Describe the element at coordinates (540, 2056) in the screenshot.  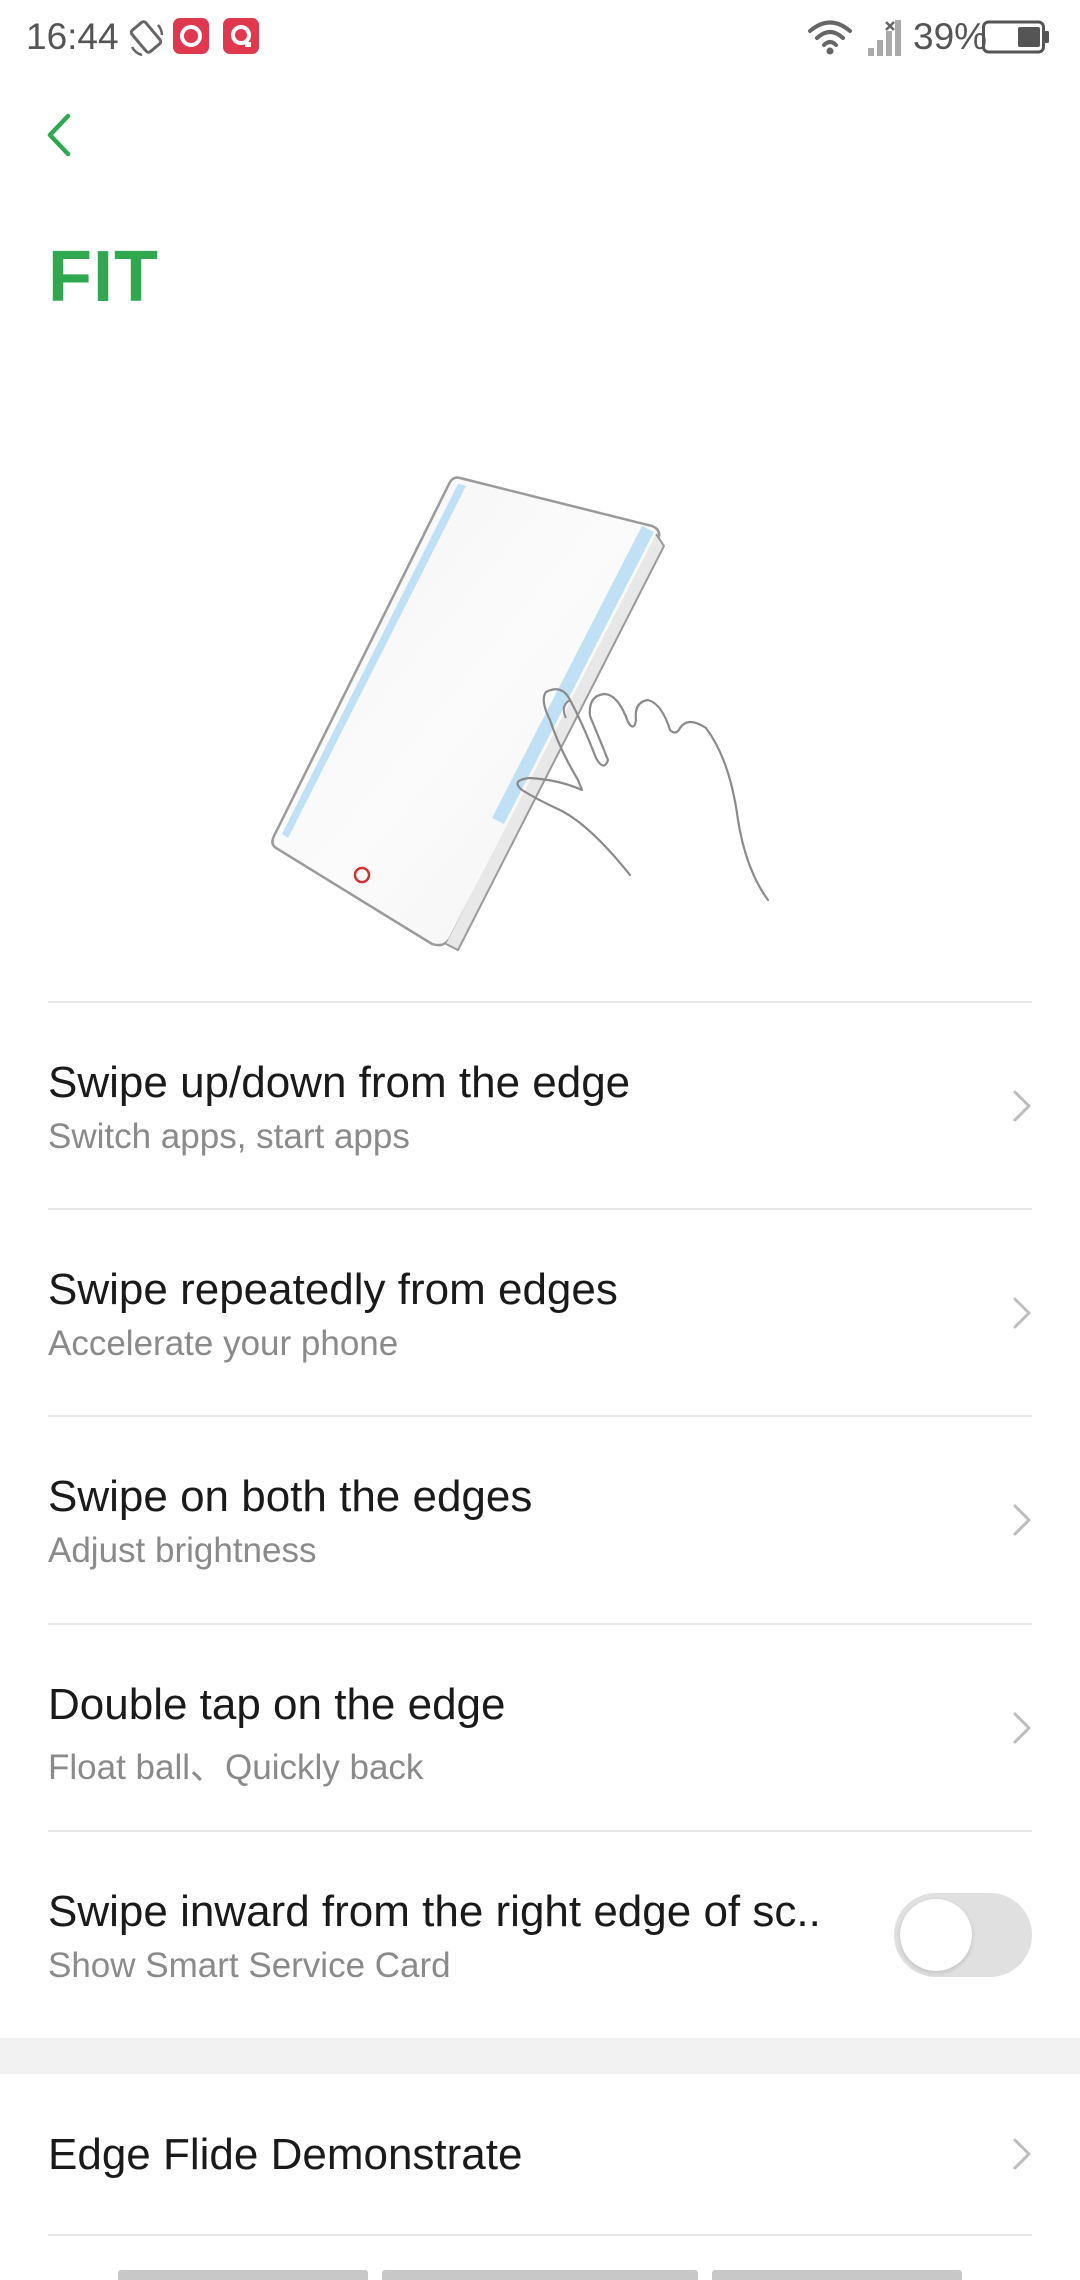
I see `section-gap` at that location.